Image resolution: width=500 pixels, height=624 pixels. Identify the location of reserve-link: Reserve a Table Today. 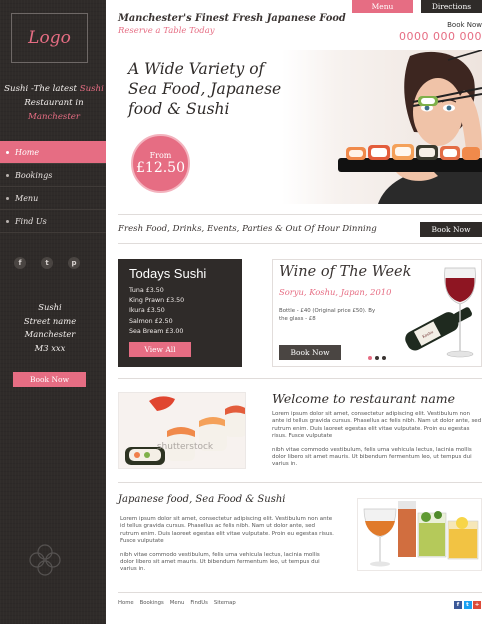
(166, 31).